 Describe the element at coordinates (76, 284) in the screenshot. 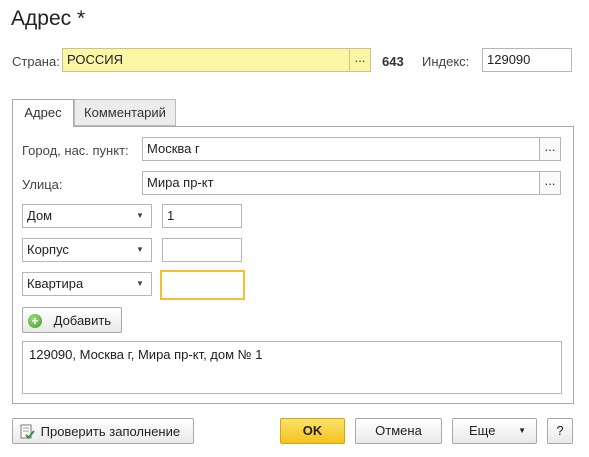

I see `apartment-type-value: Квартира` at that location.